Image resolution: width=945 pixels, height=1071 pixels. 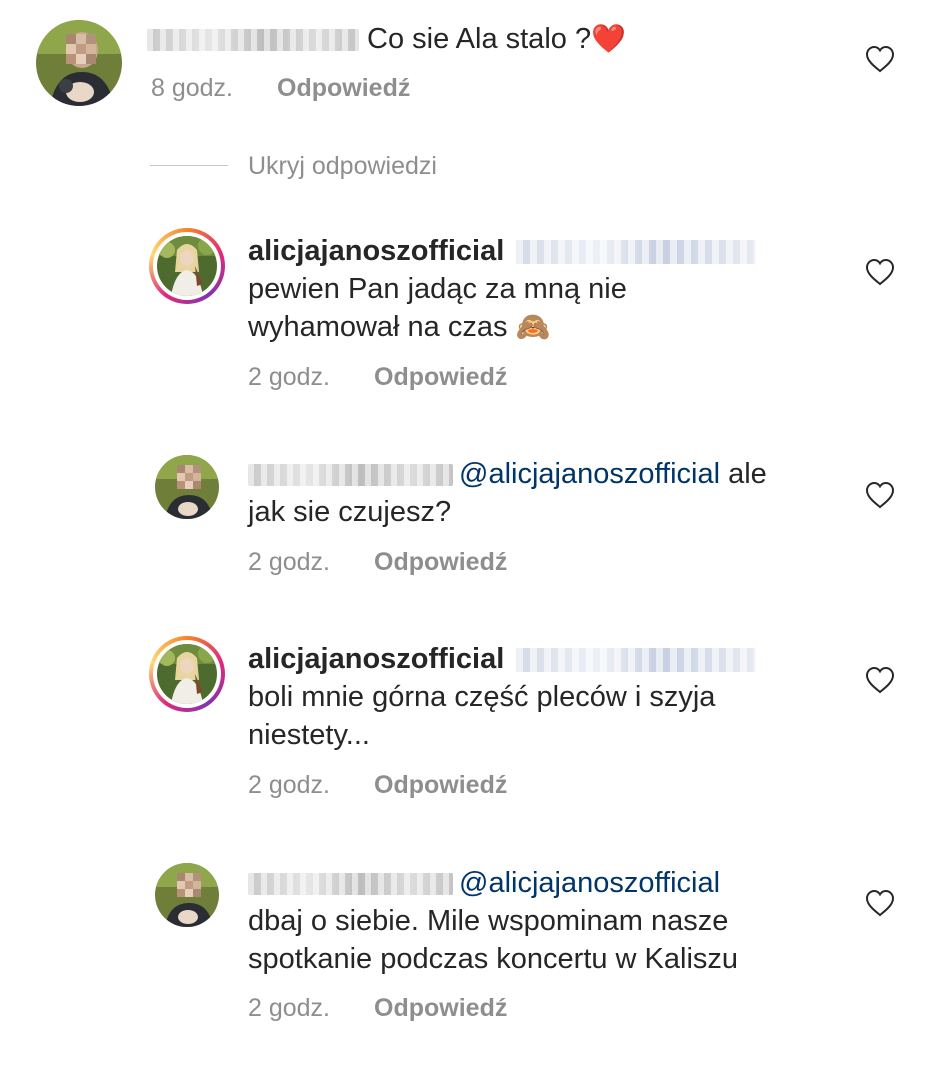 I want to click on see-no-evil-monkey-icon: 🙈, so click(x=533, y=326).